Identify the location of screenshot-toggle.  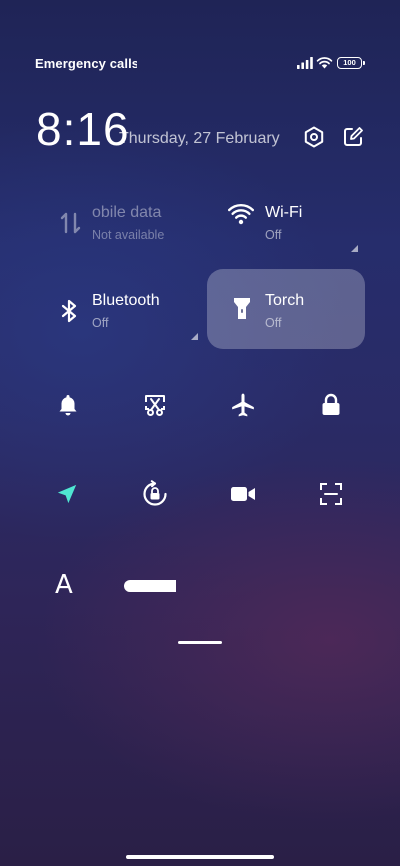
(155, 405).